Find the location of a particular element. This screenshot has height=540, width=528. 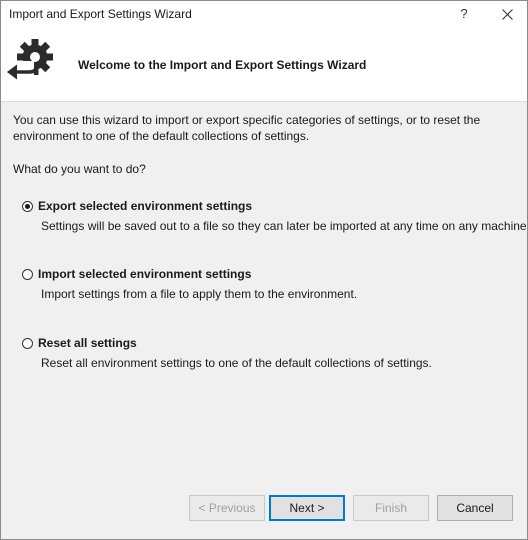

question-text: What do you want to do? is located at coordinates (79, 169).